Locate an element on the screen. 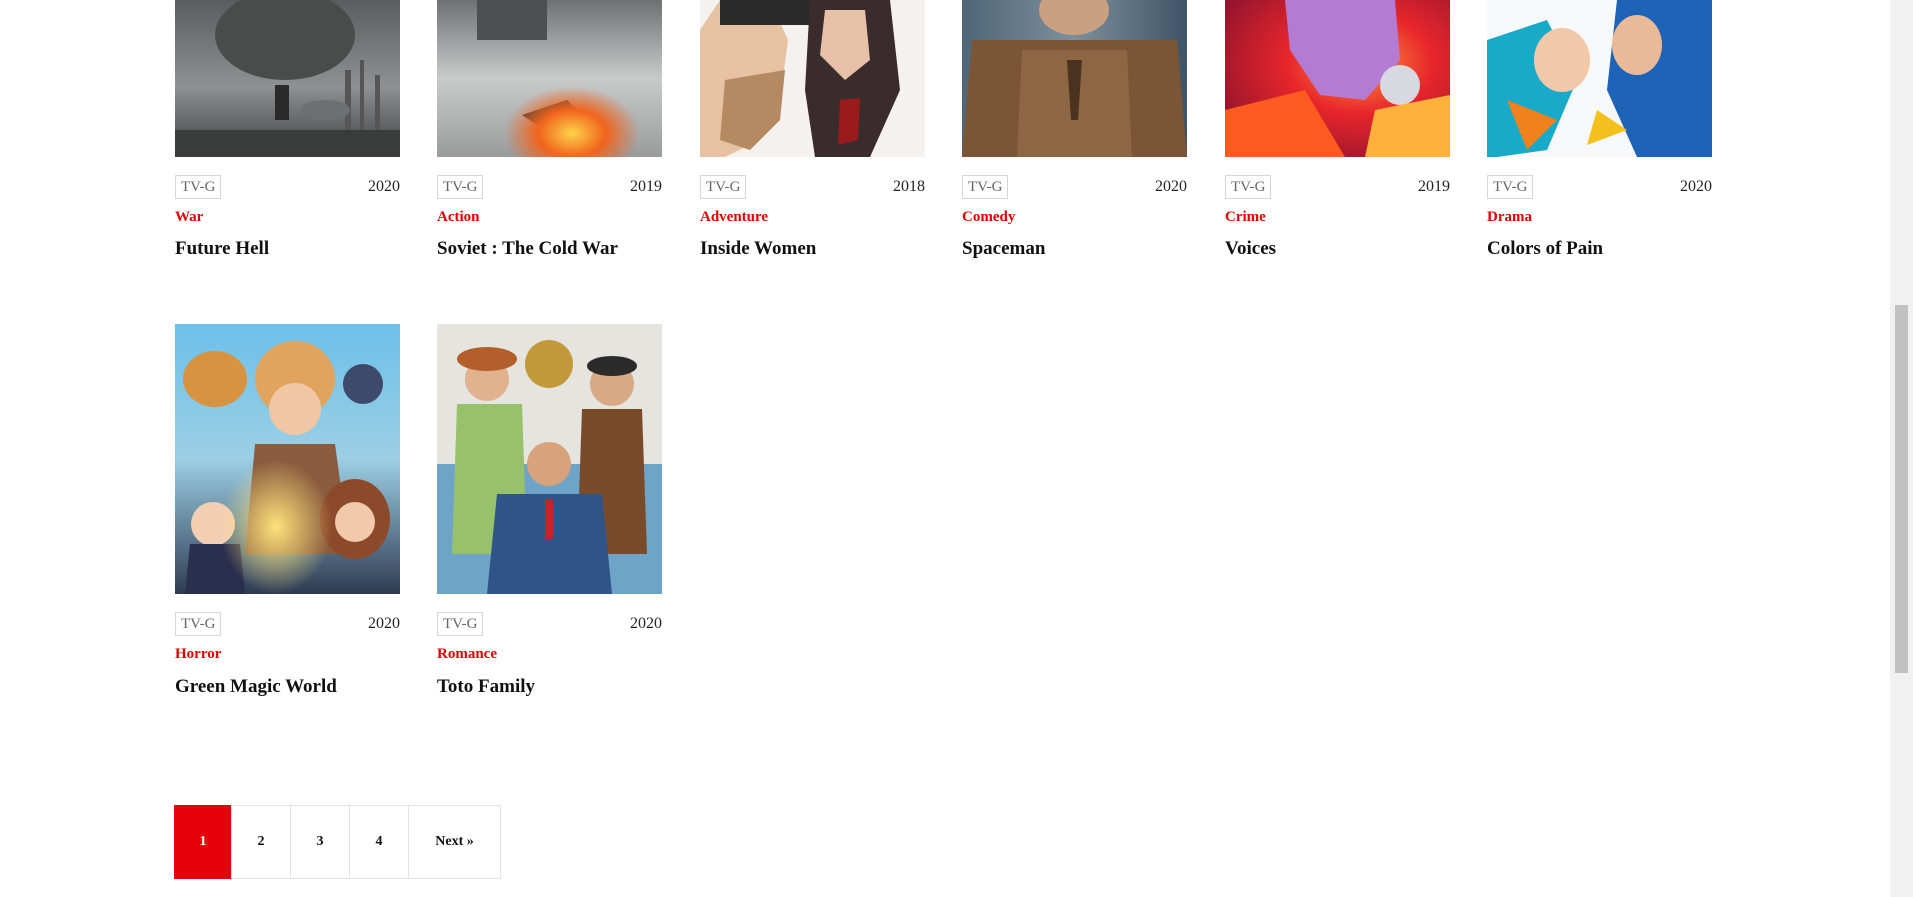 The width and height of the screenshot is (1913, 897). release-year: 2018 is located at coordinates (909, 186).